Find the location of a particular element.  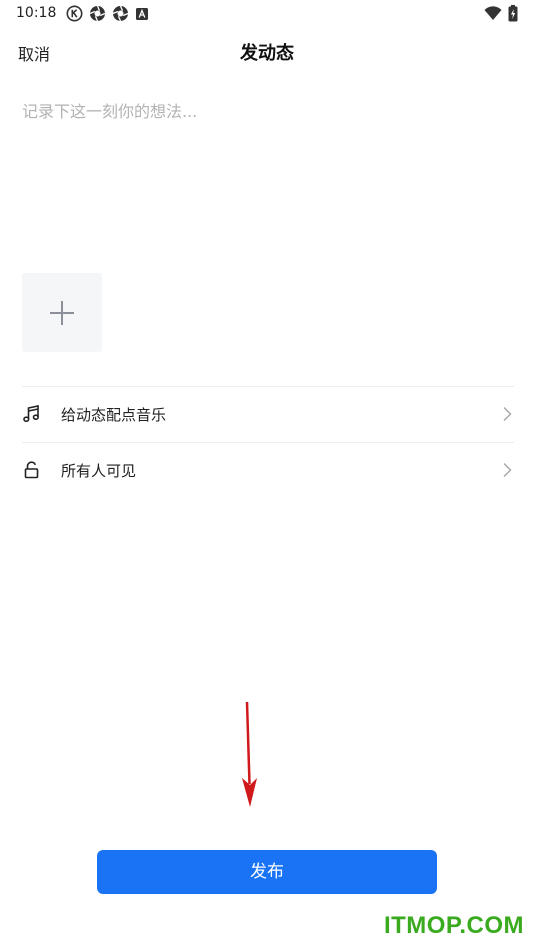

plus-icon is located at coordinates (62, 313).